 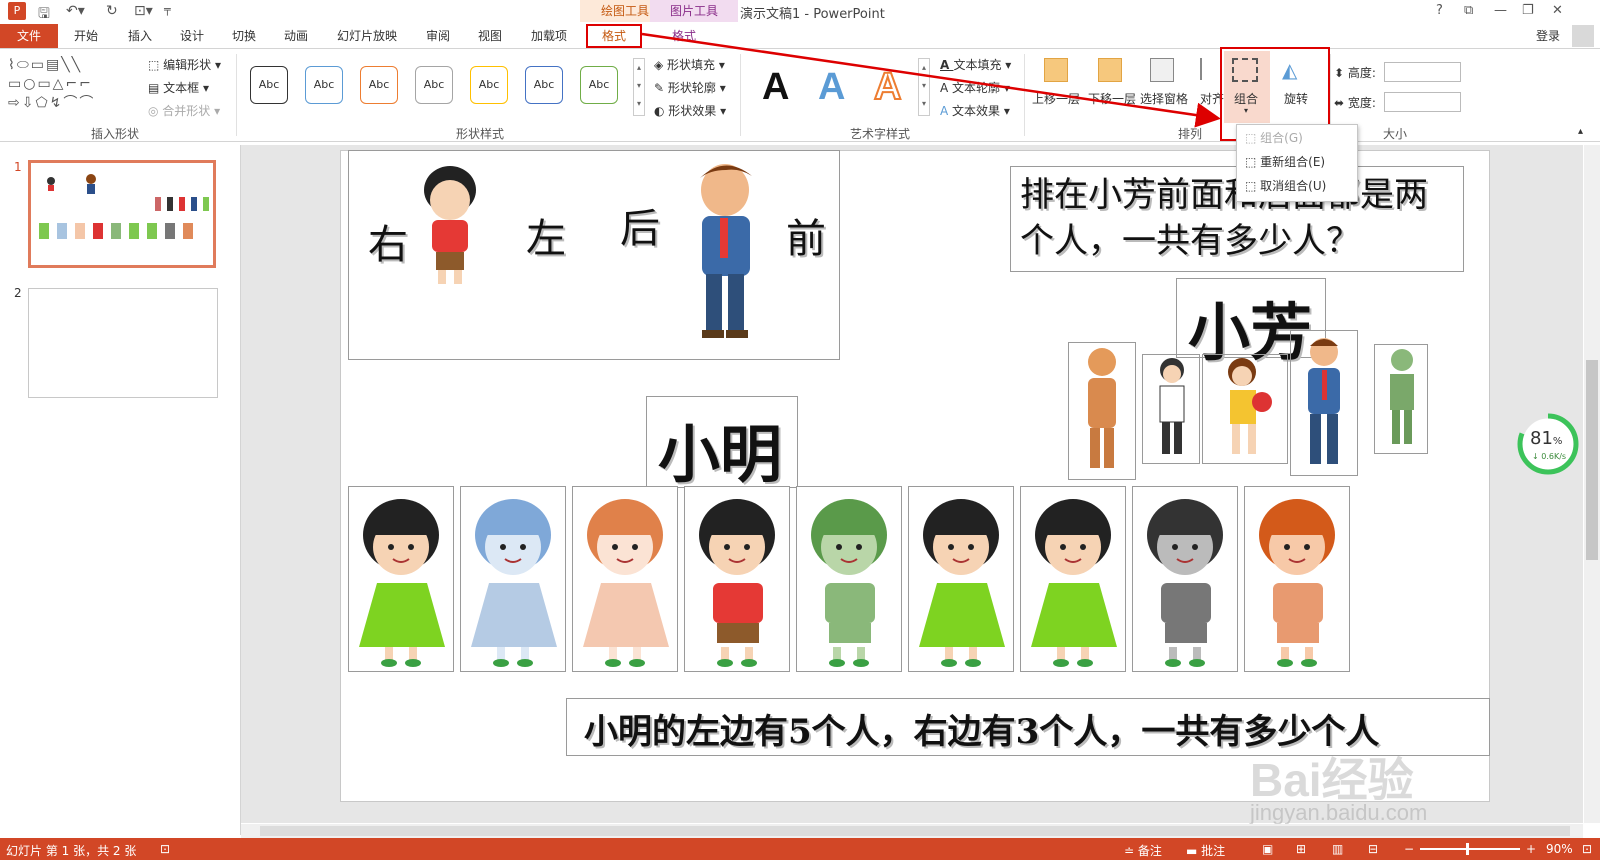 What do you see at coordinates (1267, 849) in the screenshot?
I see `normal-view-icon: ▣` at bounding box center [1267, 849].